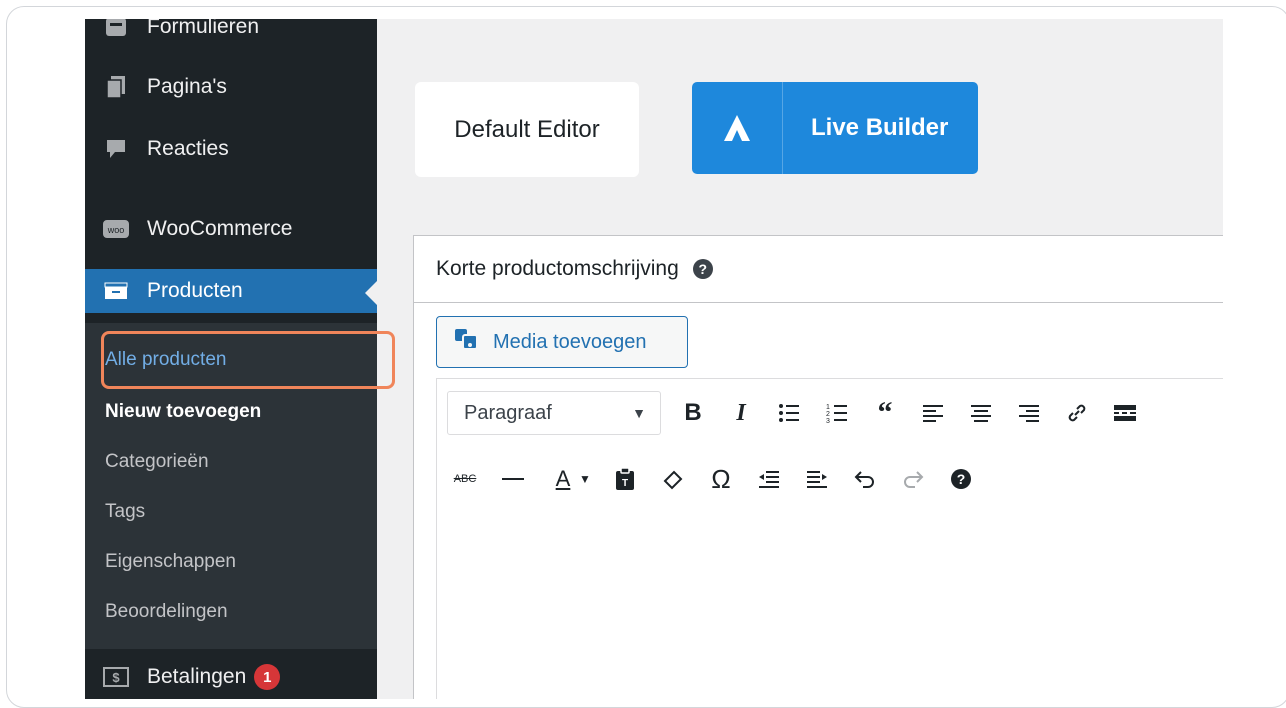 The height and width of the screenshot is (708, 1286). I want to click on submenu-beoordelingen: Beoordelingen, so click(166, 612).